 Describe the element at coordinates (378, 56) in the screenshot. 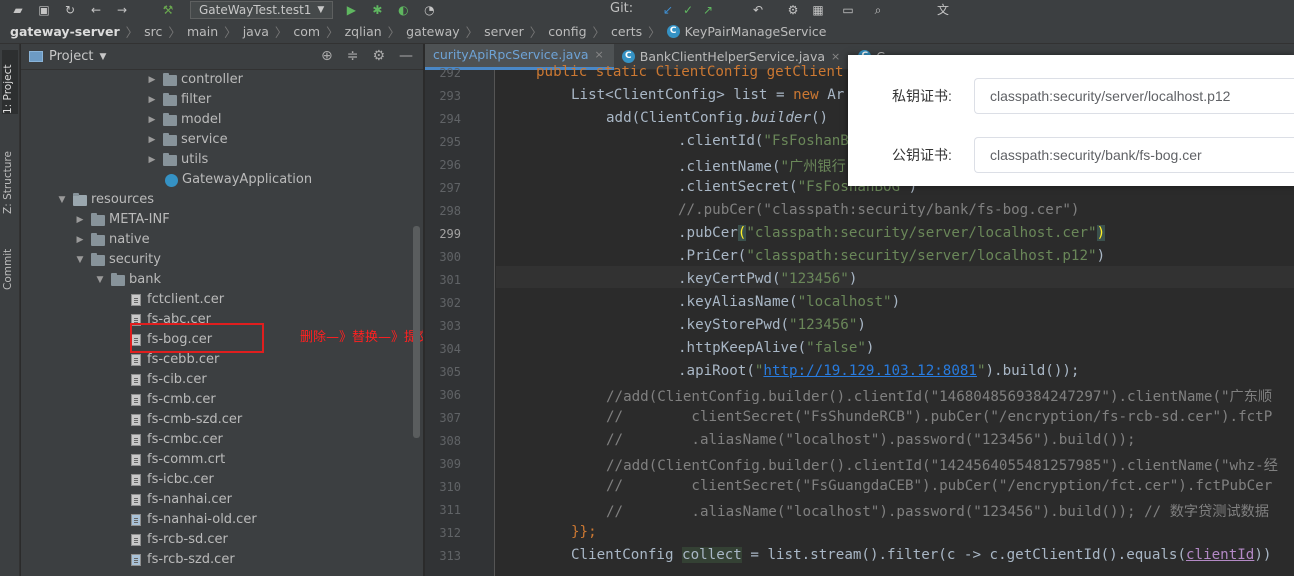

I see `gear-icon: ⚙` at that location.